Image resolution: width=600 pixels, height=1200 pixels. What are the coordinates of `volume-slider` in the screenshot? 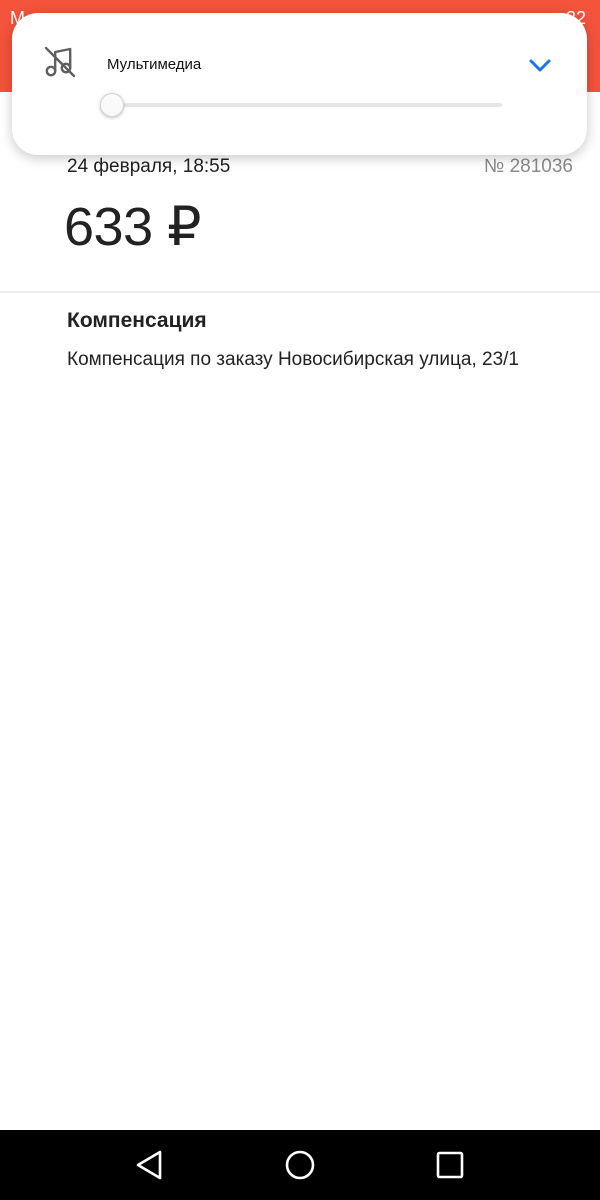 It's located at (301, 106).